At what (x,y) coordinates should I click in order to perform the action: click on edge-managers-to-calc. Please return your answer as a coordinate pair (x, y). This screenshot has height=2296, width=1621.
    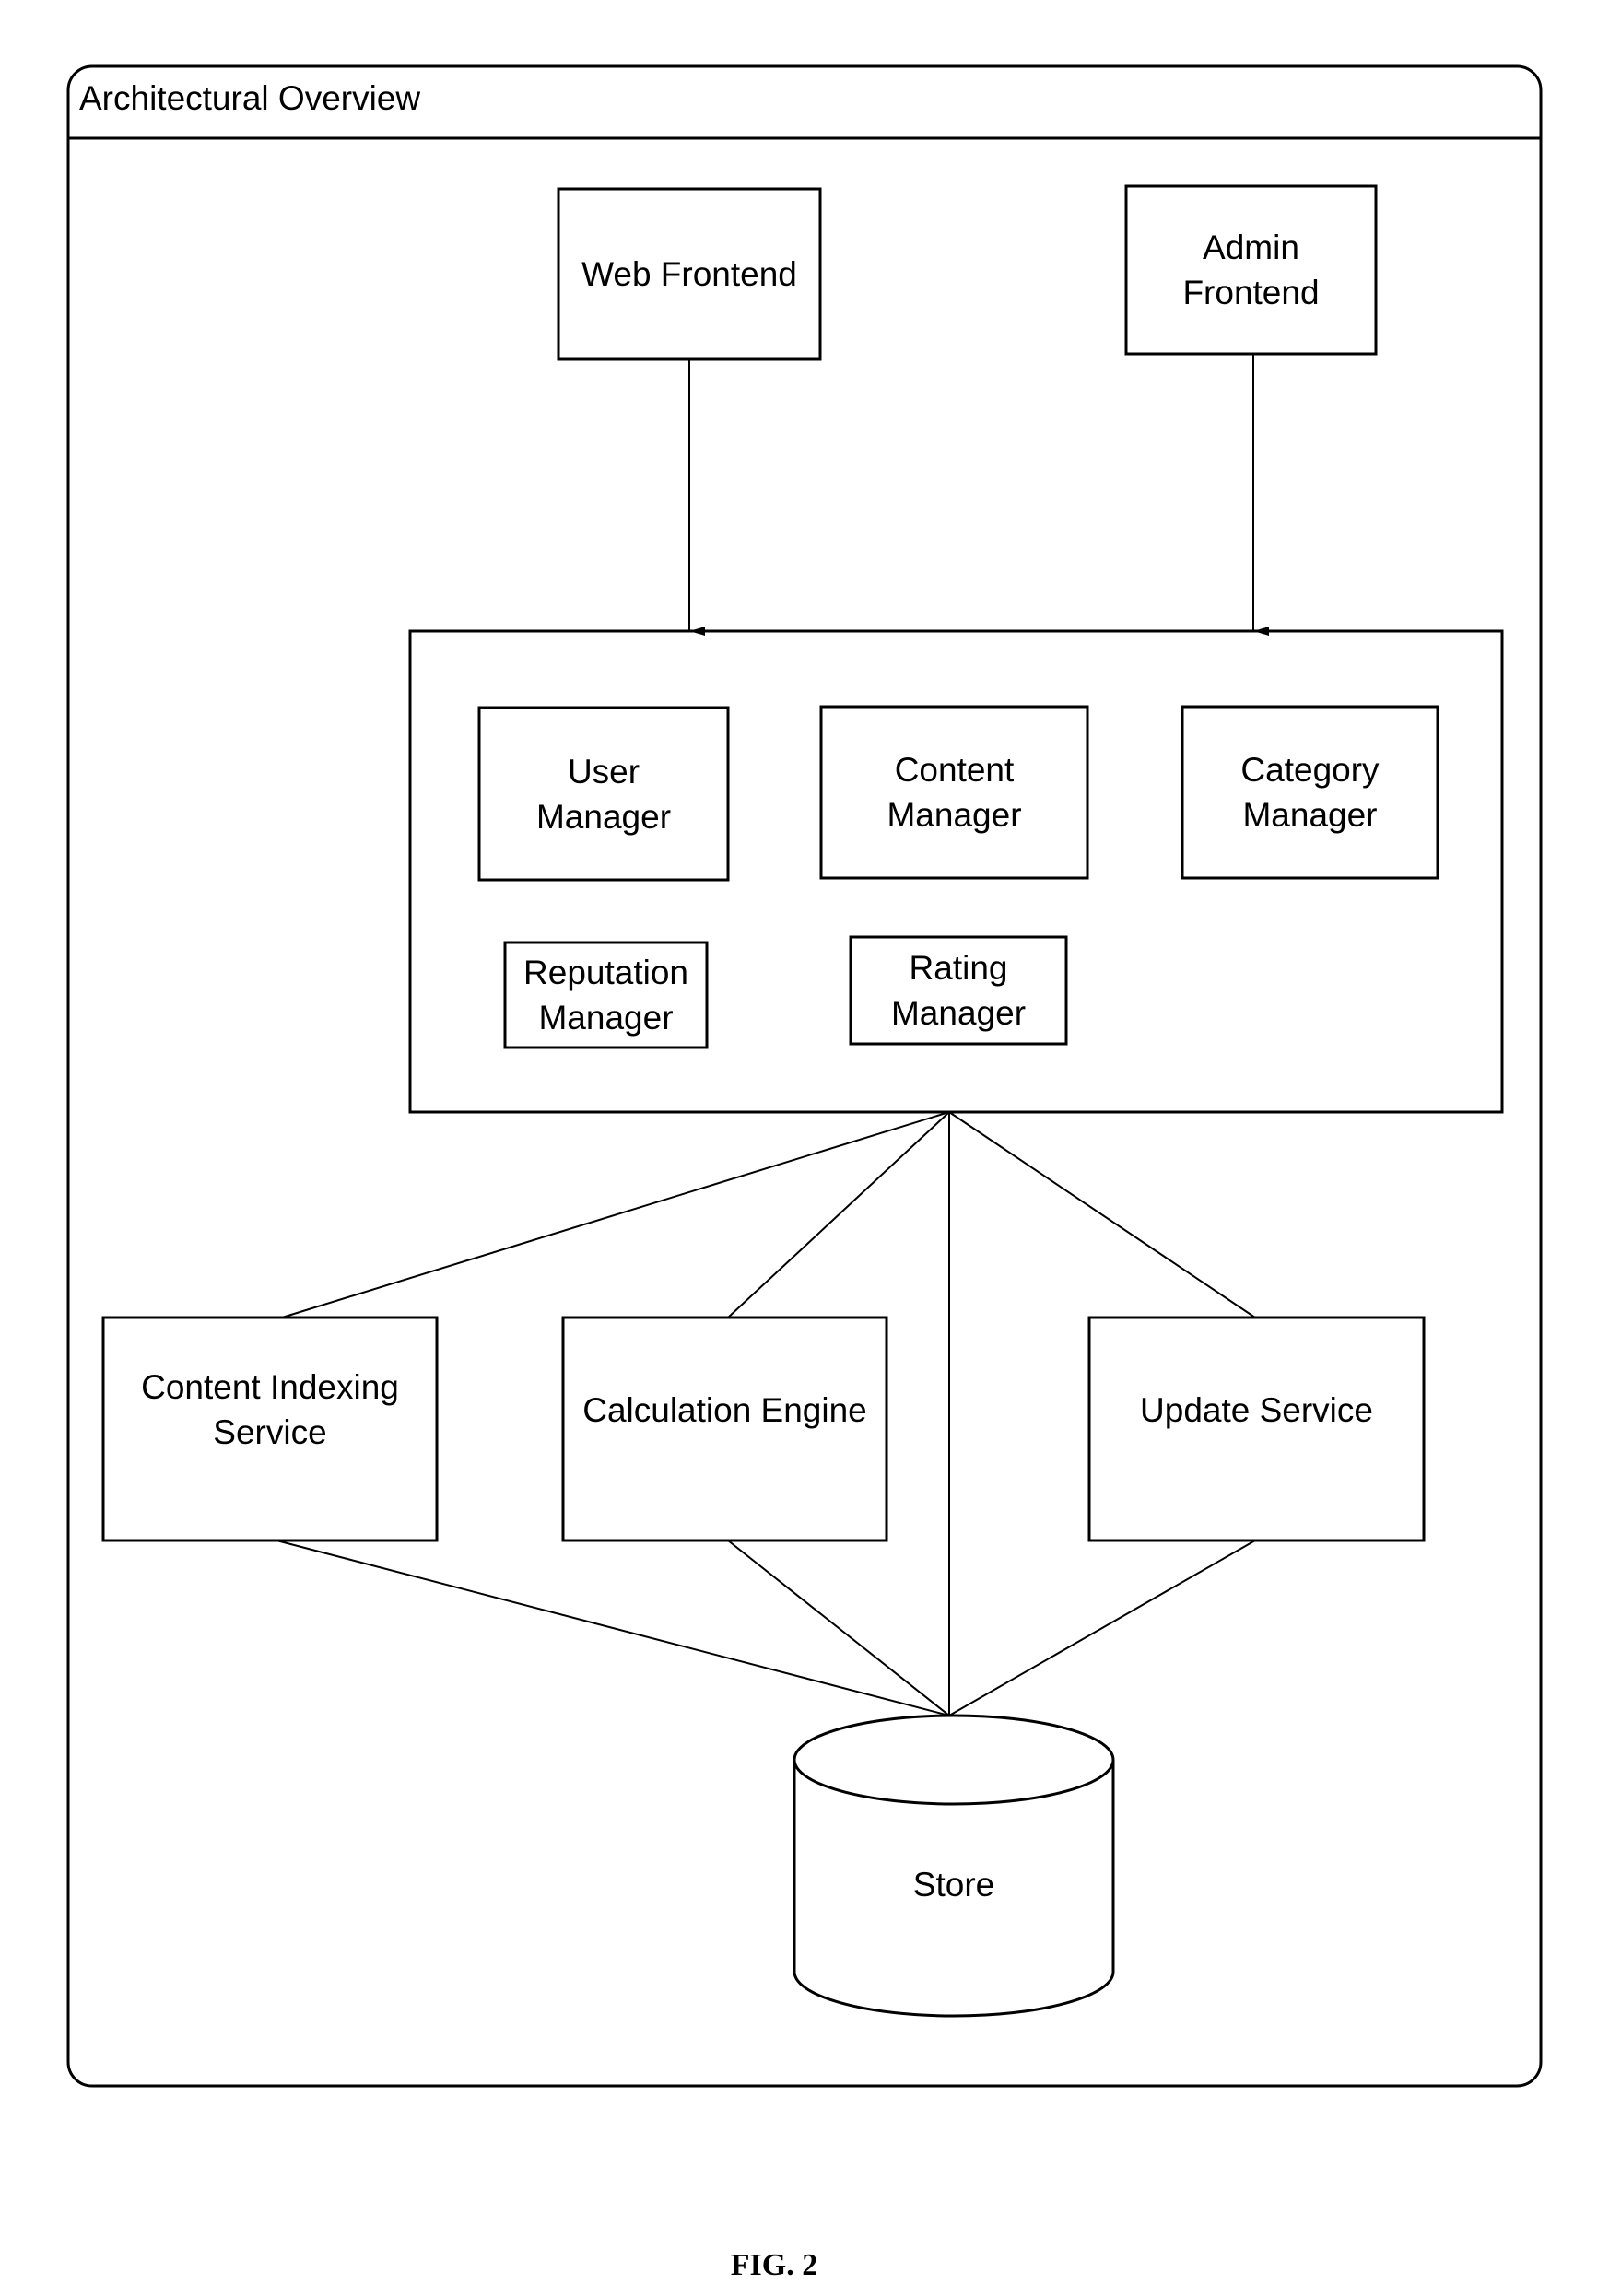
    Looking at the image, I should click on (838, 1214).